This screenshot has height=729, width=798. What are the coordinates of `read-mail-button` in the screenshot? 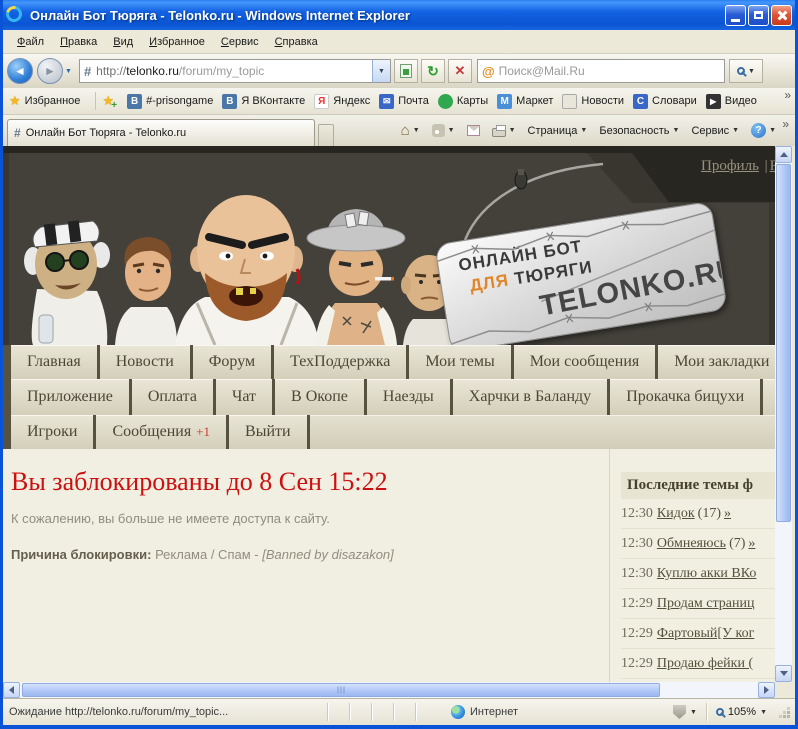 It's located at (473, 130).